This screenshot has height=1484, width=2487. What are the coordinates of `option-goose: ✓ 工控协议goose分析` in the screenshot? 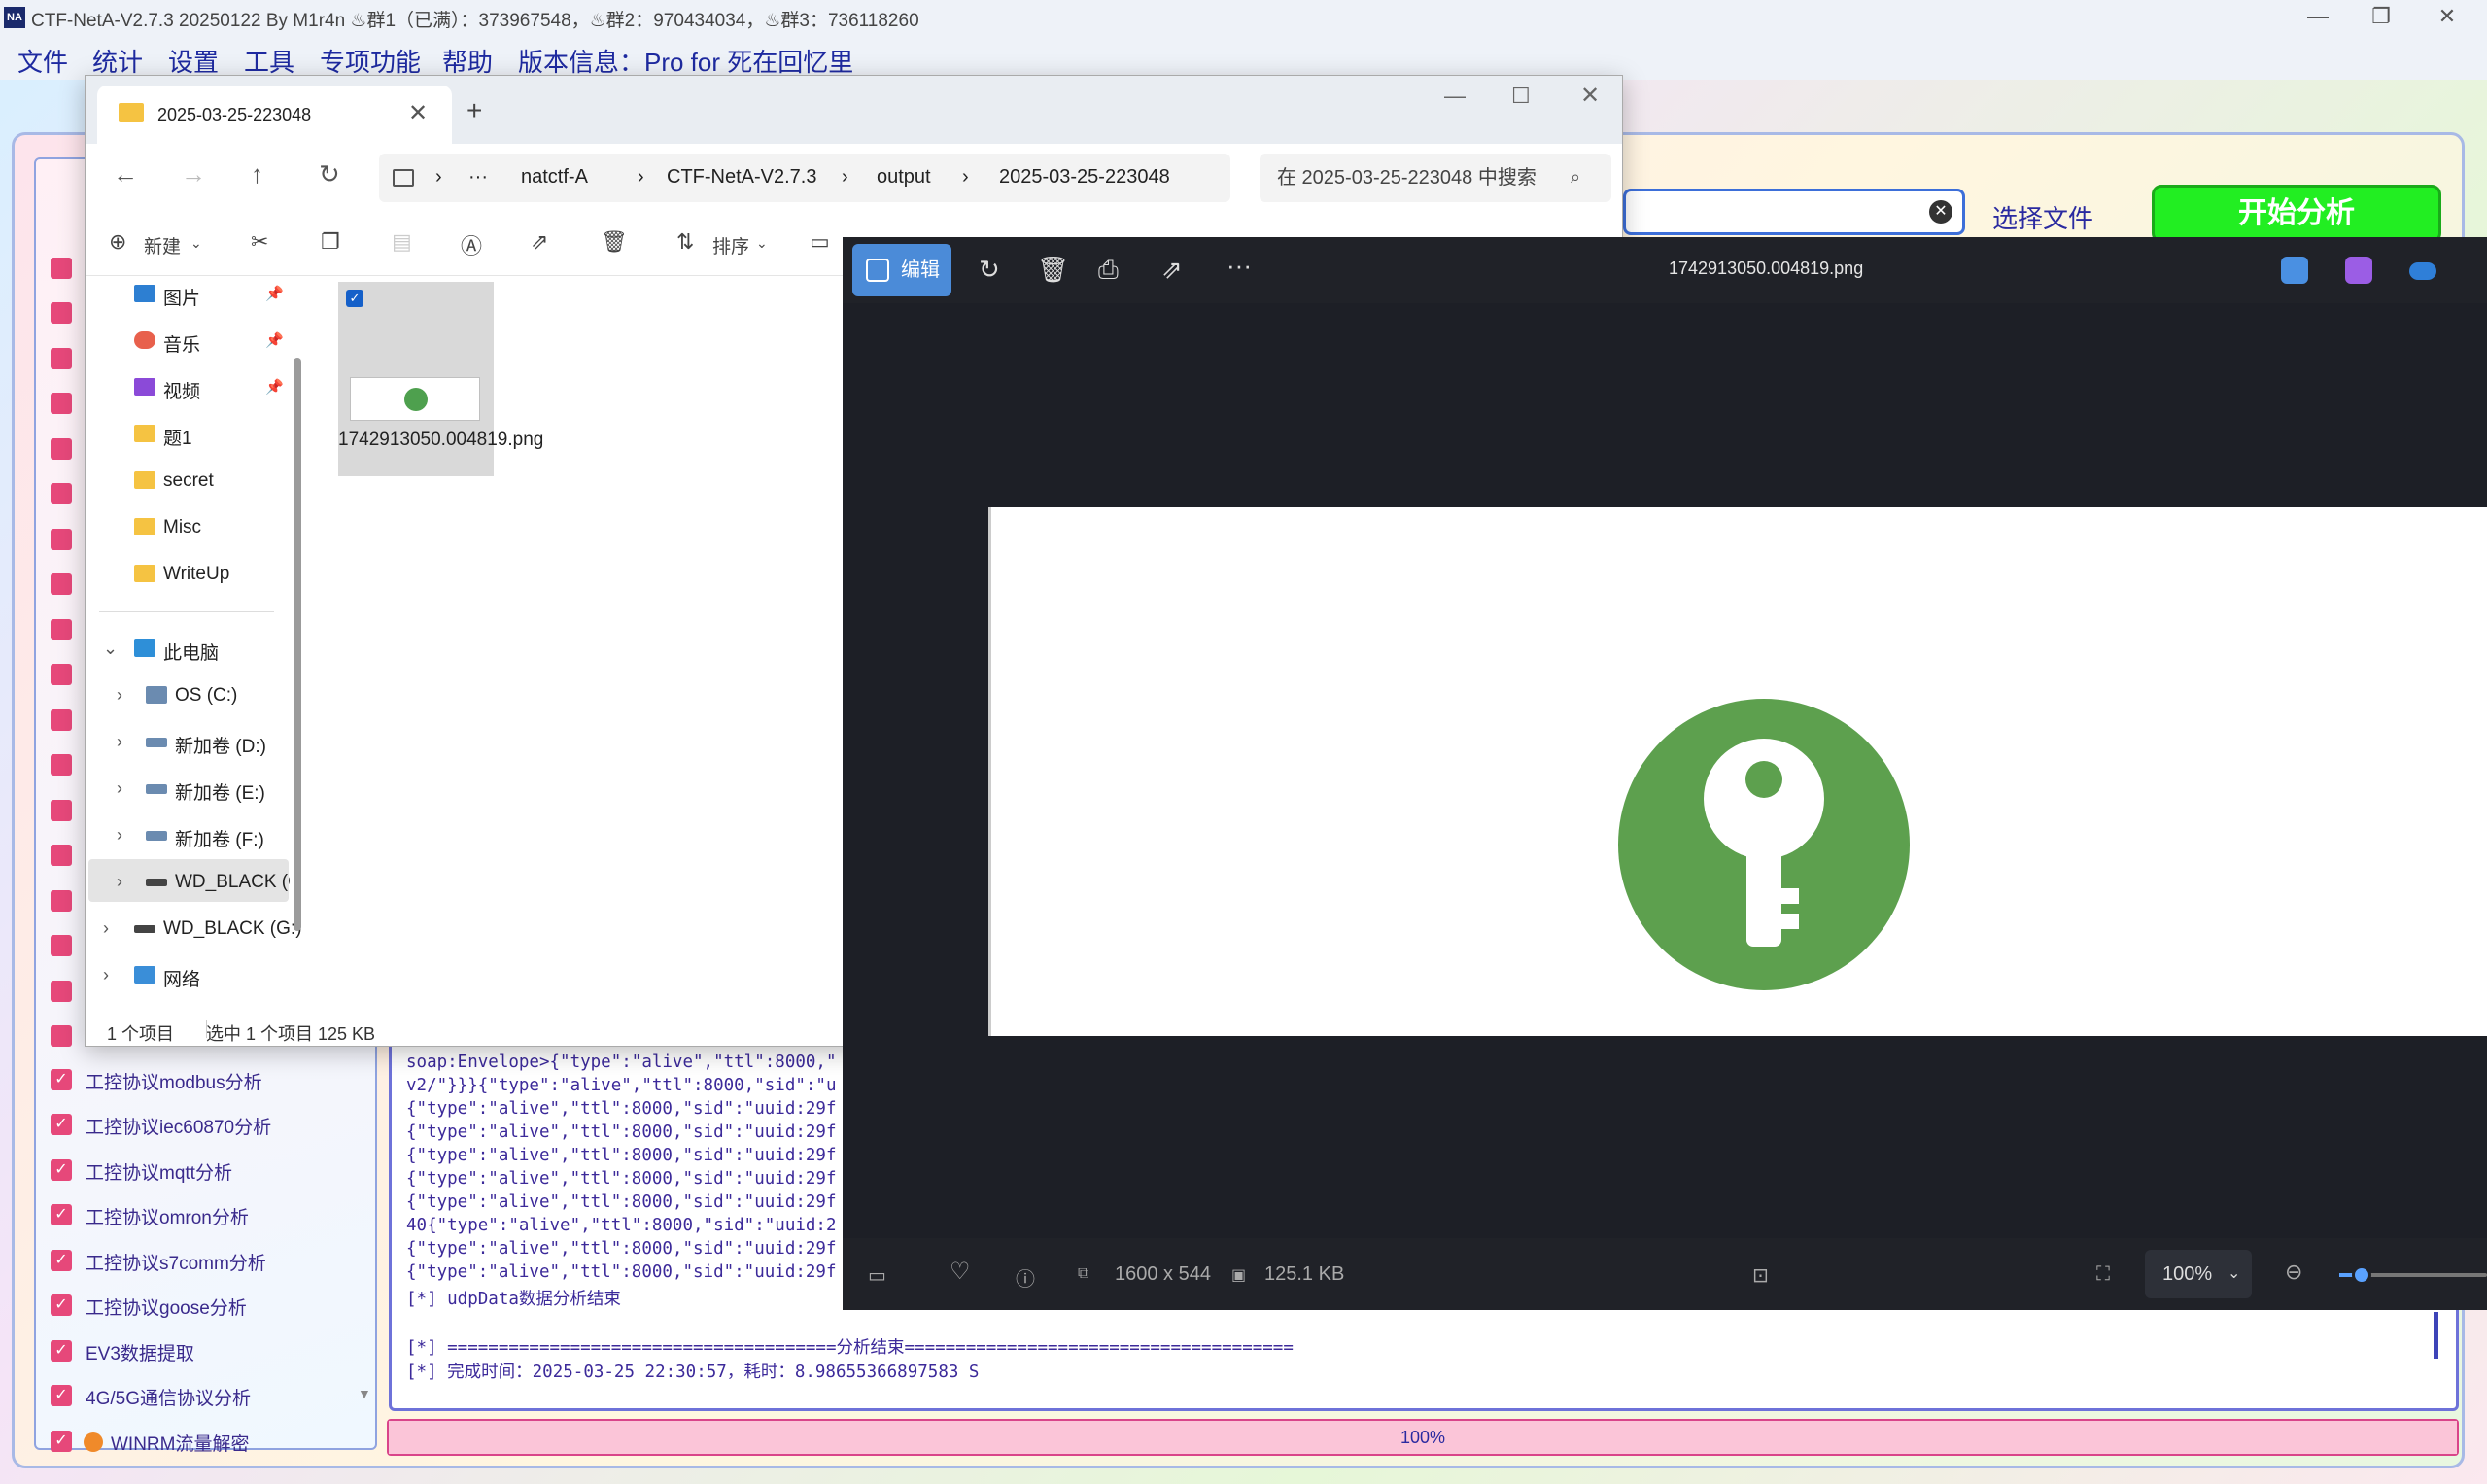 It's located at (216, 1305).